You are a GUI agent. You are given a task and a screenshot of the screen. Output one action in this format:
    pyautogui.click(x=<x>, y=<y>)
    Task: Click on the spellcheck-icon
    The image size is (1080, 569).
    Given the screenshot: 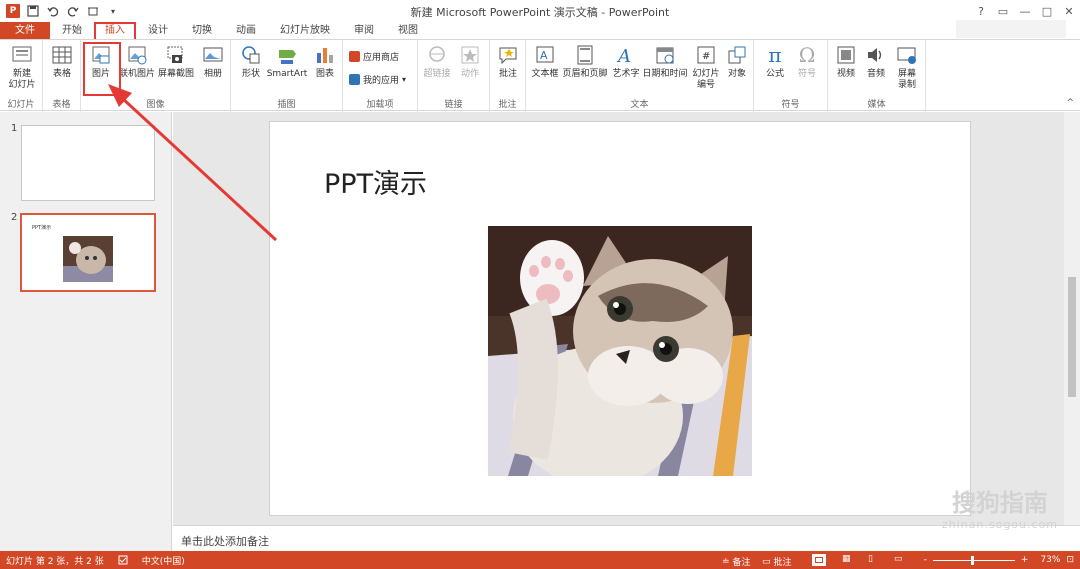 What is the action you would take?
    pyautogui.click(x=123, y=560)
    